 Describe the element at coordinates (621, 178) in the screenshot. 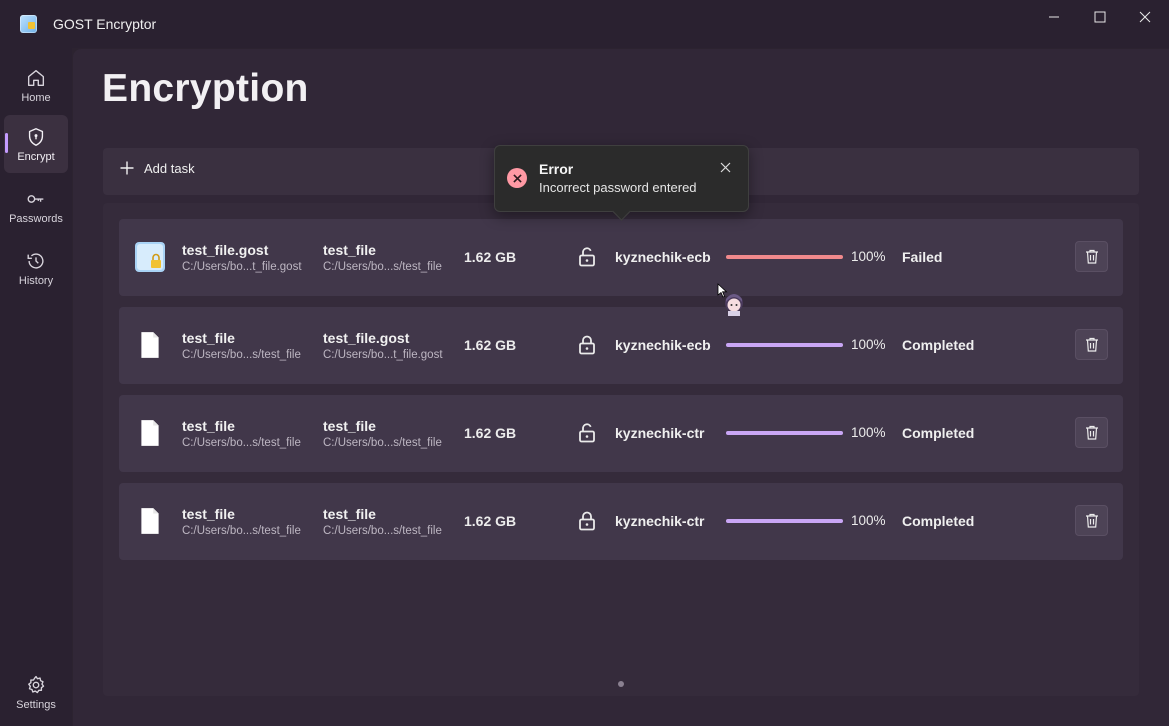

I see `error-notification: Error Incorrect password entered` at that location.